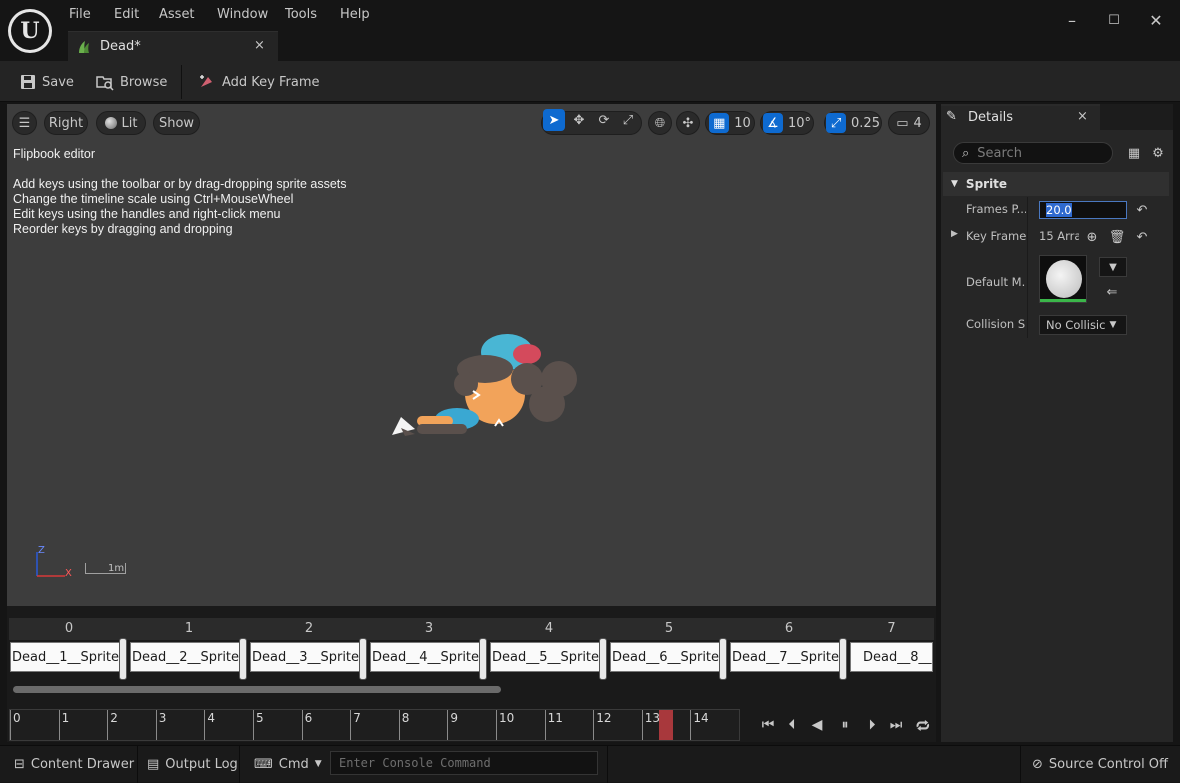 Image resolution: width=1180 pixels, height=783 pixels. I want to click on lit-mode-button: Lit, so click(121, 123).